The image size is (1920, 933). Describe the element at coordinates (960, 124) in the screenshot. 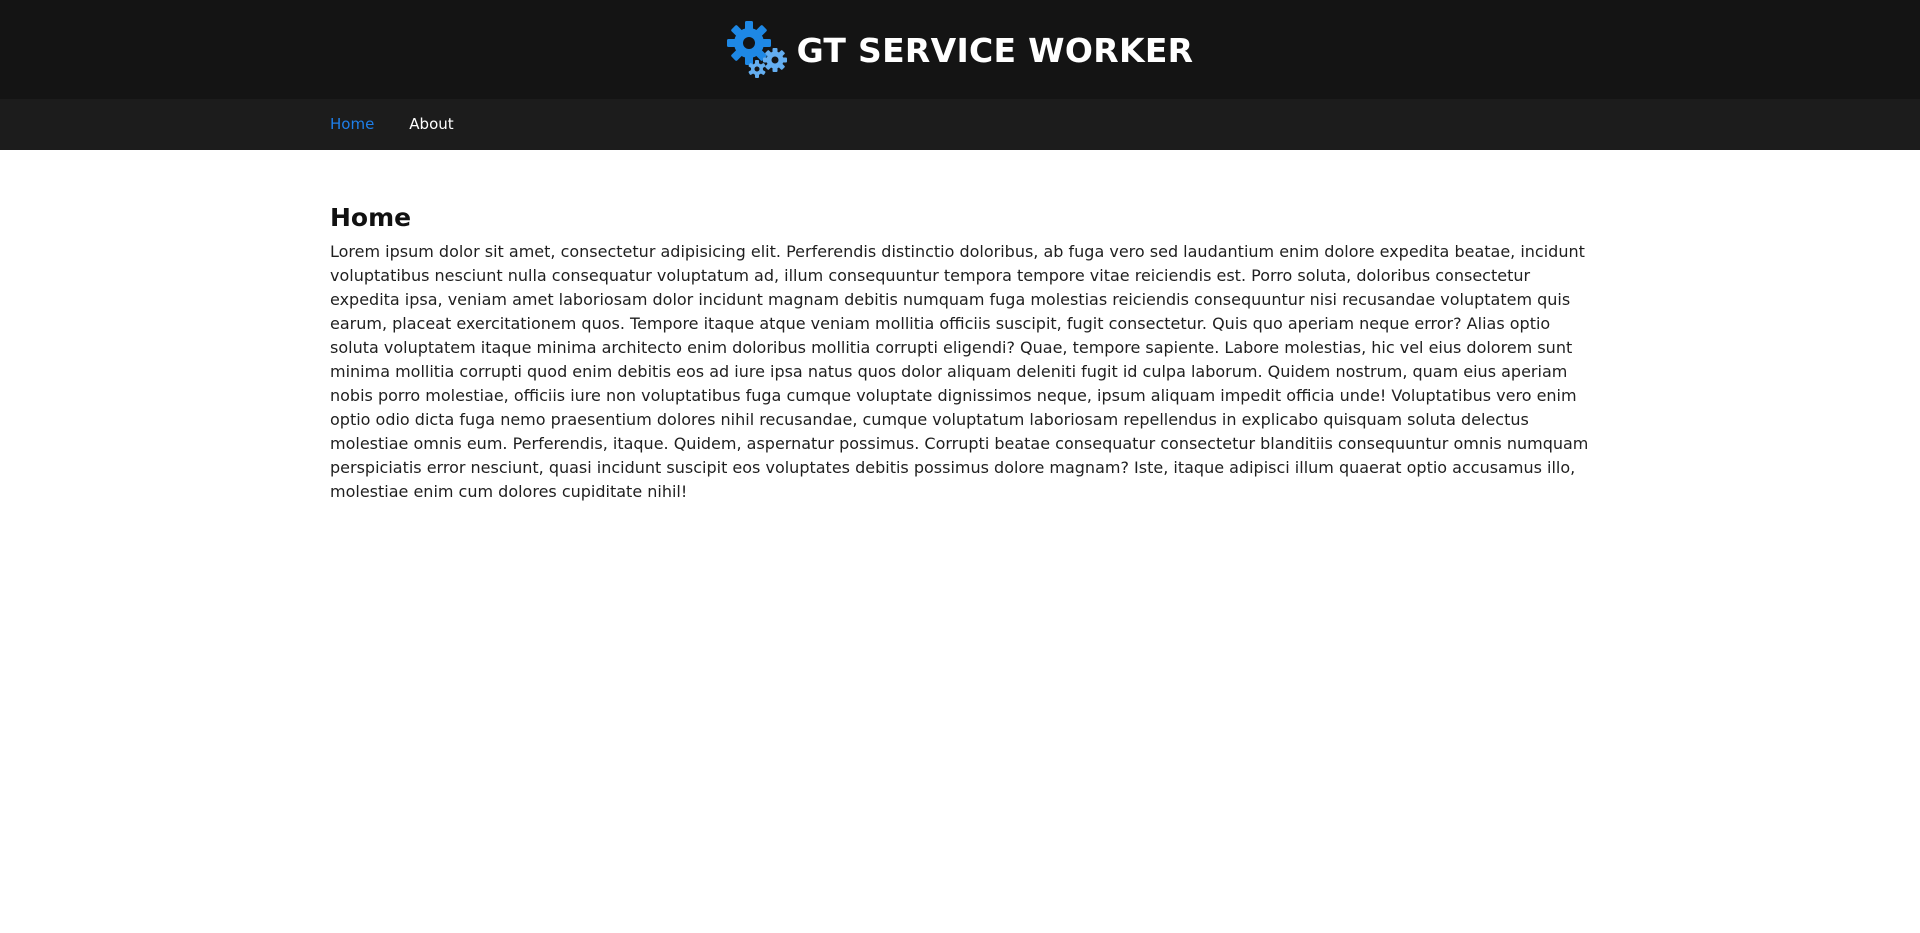

I see `main-nav: Home About` at that location.